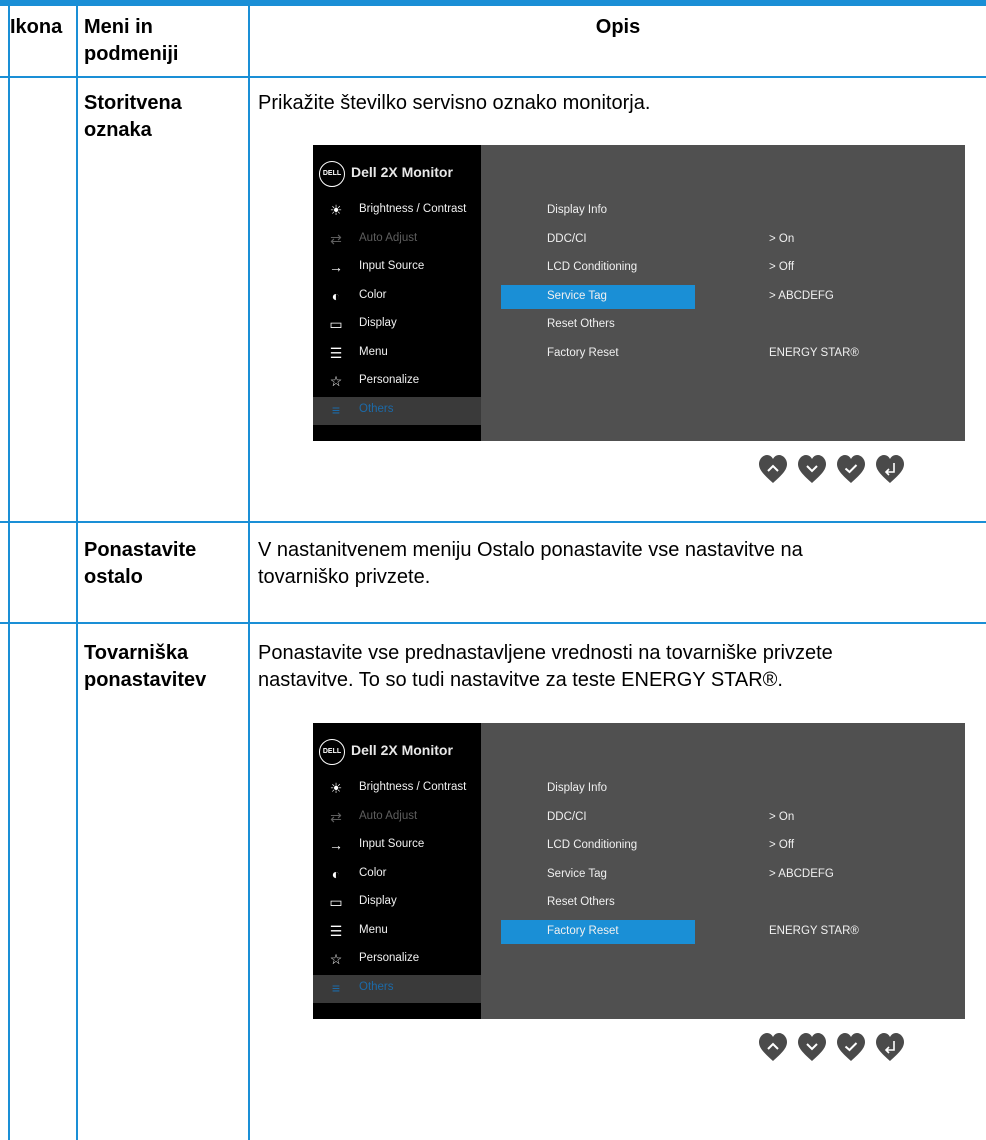 Image resolution: width=986 pixels, height=1140 pixels. Describe the element at coordinates (583, 931) in the screenshot. I see `osd-submenu-item-label: Factory Reset` at that location.